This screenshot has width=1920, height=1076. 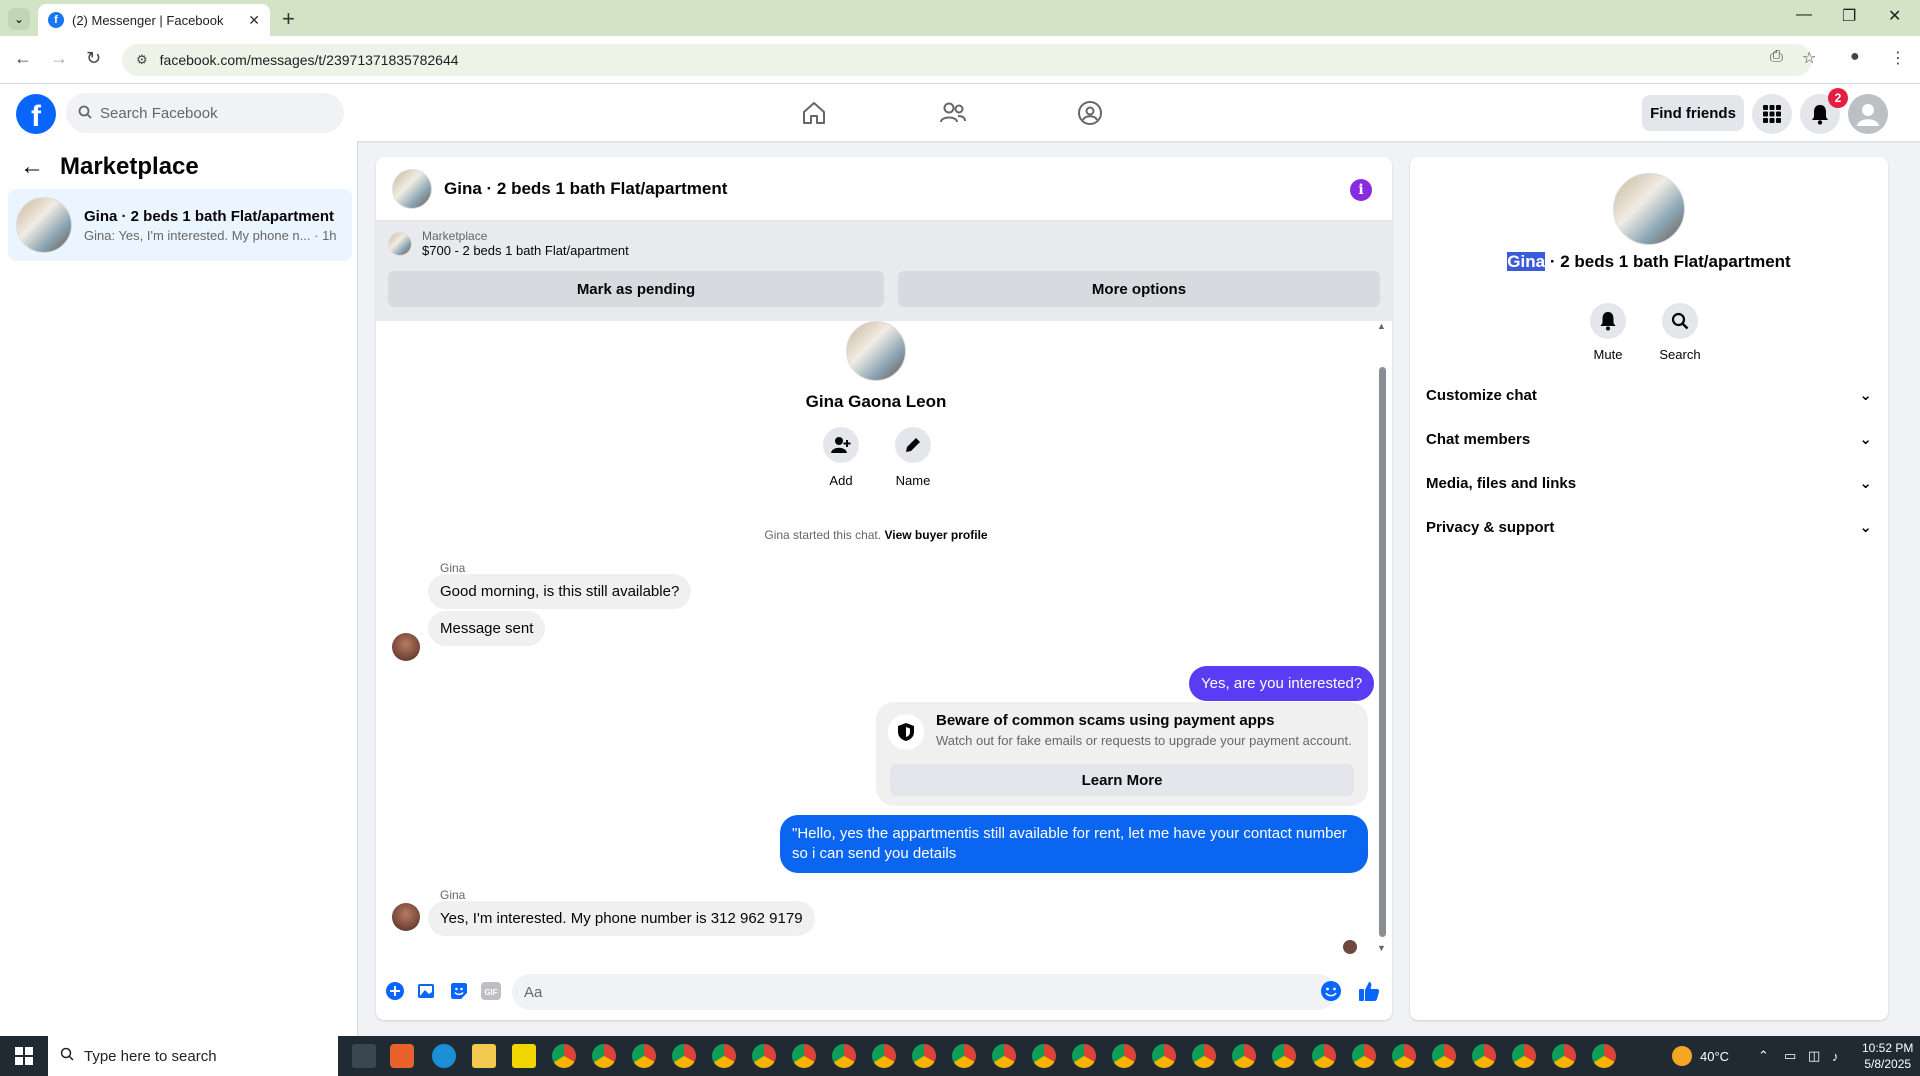 I want to click on section-media-files-links: Media, files and links ⌄, so click(x=1649, y=483).